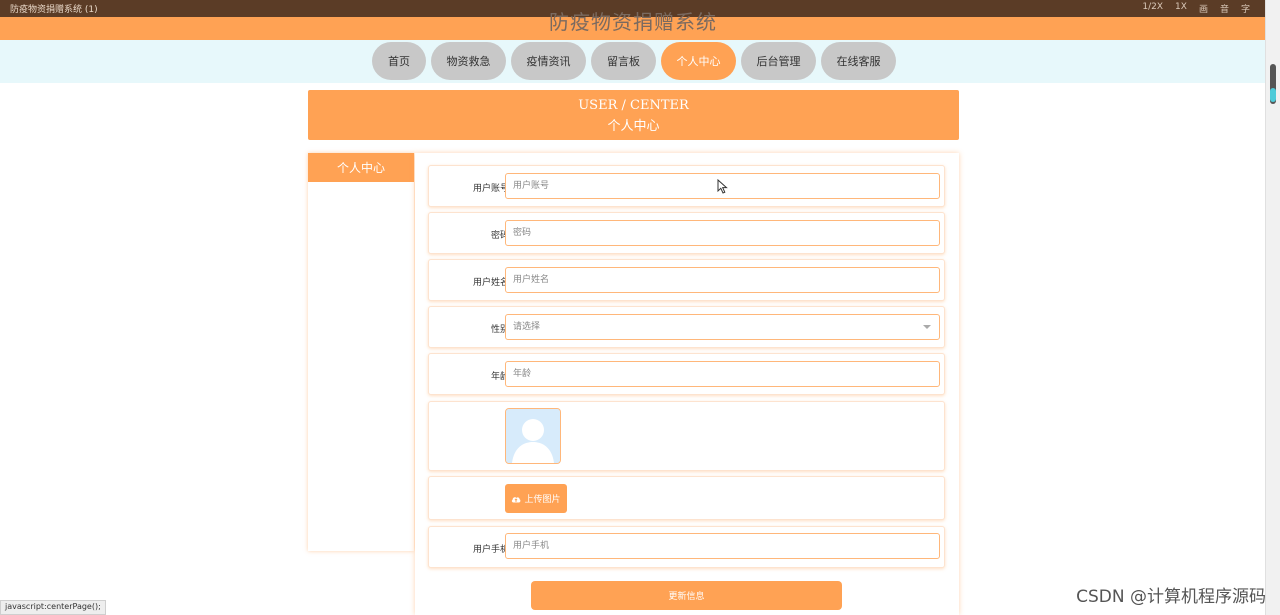 The height and width of the screenshot is (615, 1280). I want to click on nav-items: 首页 物资救急 疫情资讯 留言板 个人中心 后台管理 在线客服, so click(634, 61).